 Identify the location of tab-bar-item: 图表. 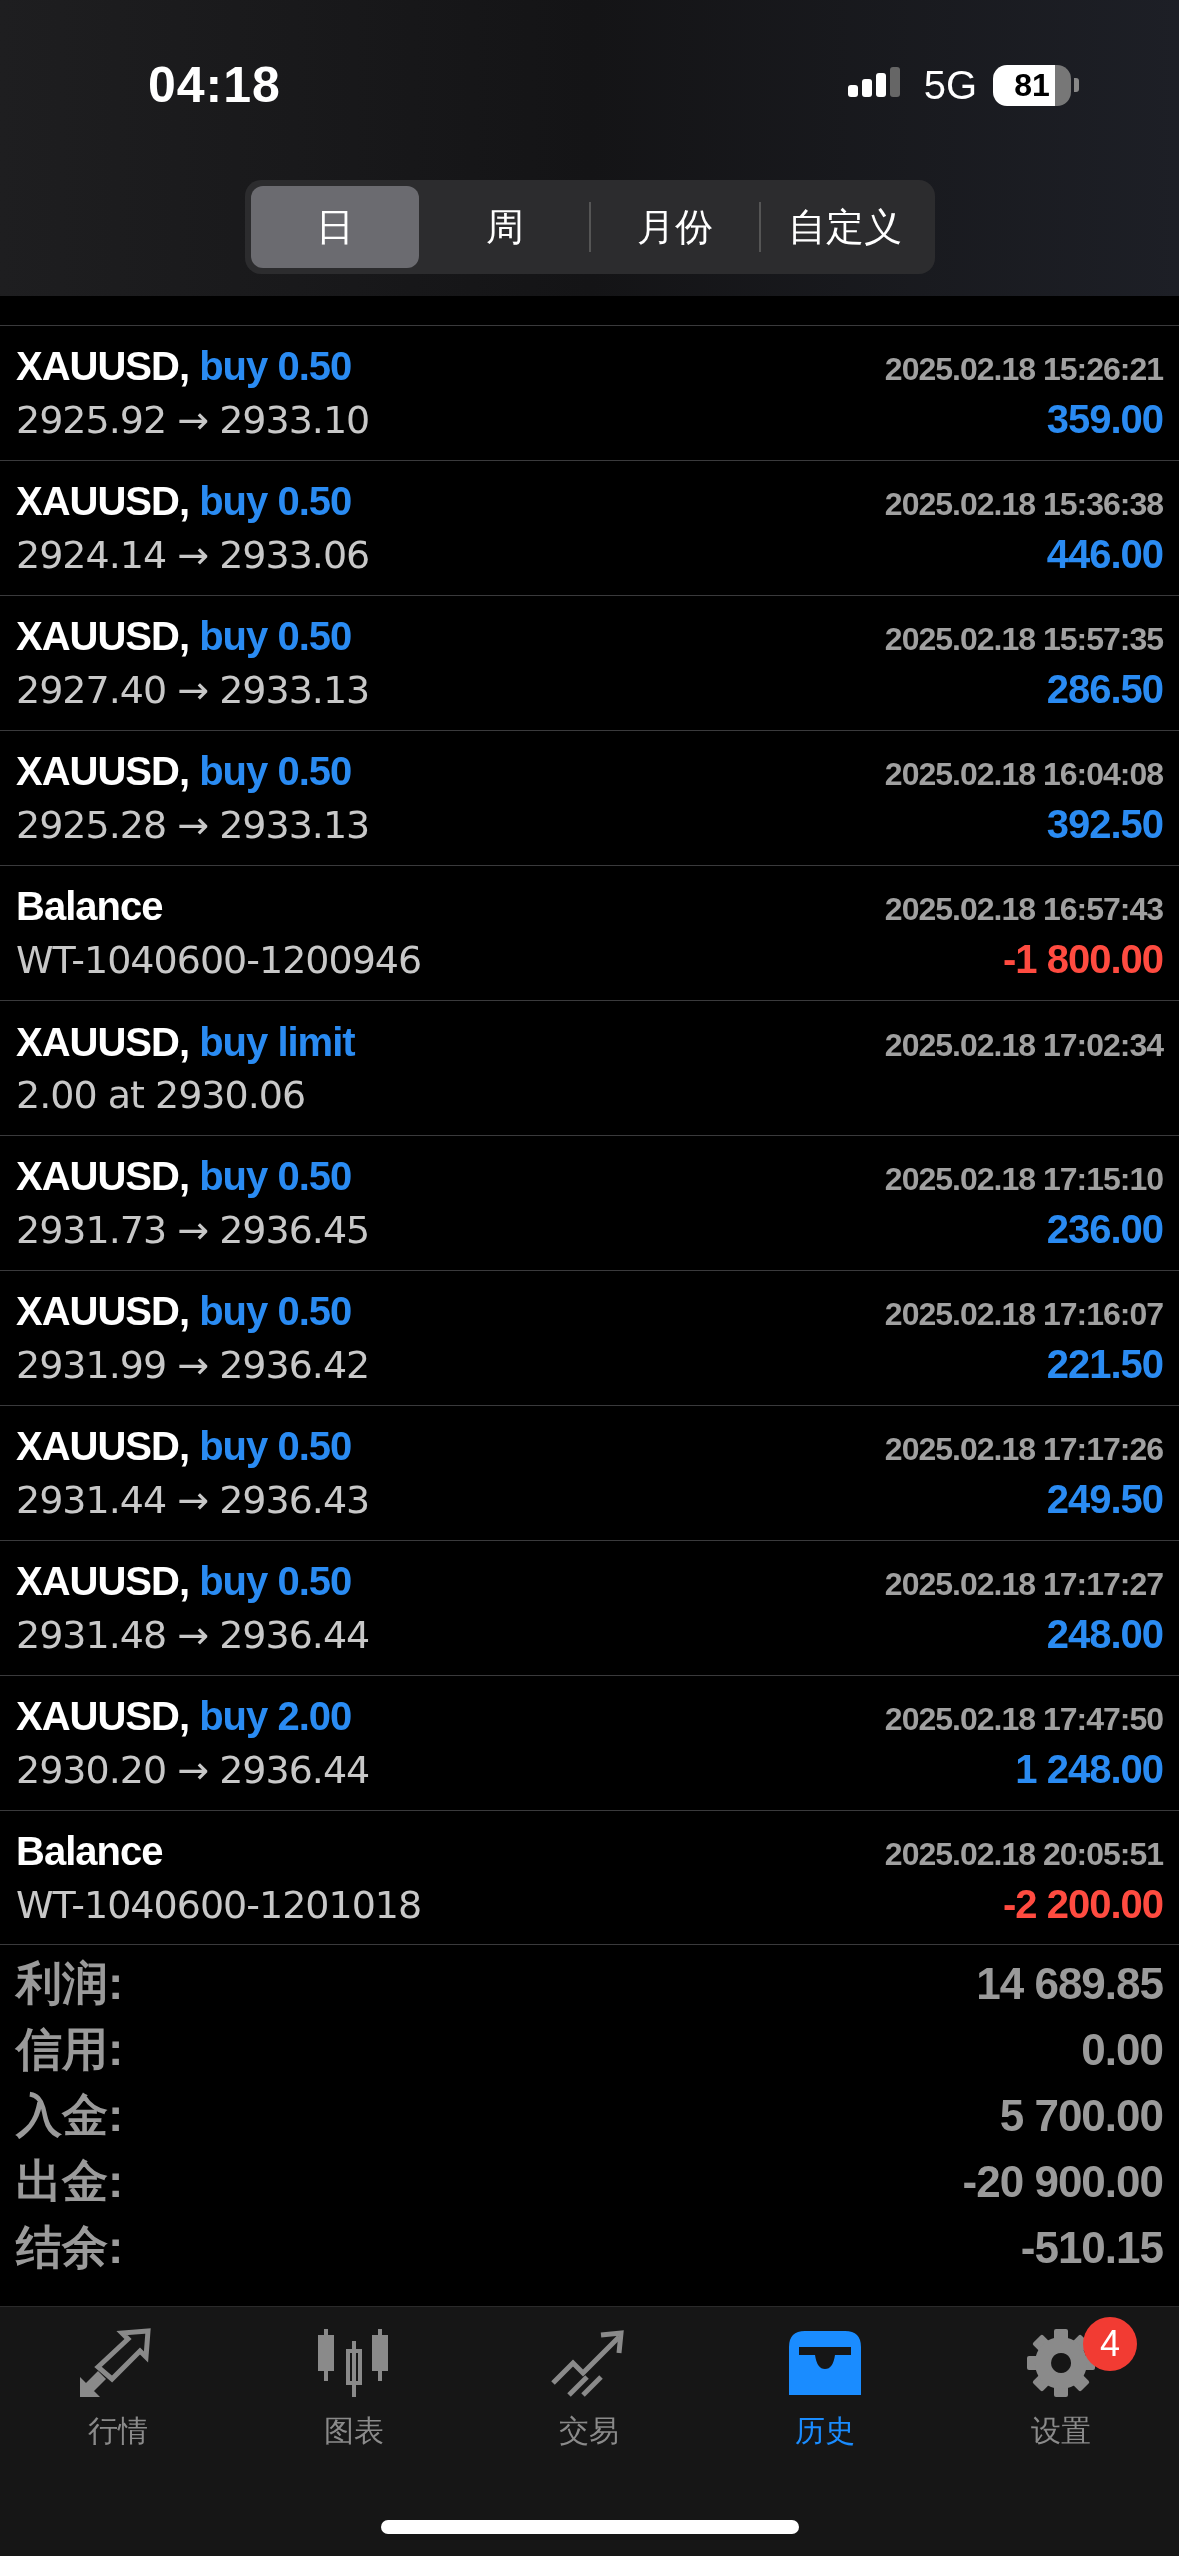
(353, 2389).